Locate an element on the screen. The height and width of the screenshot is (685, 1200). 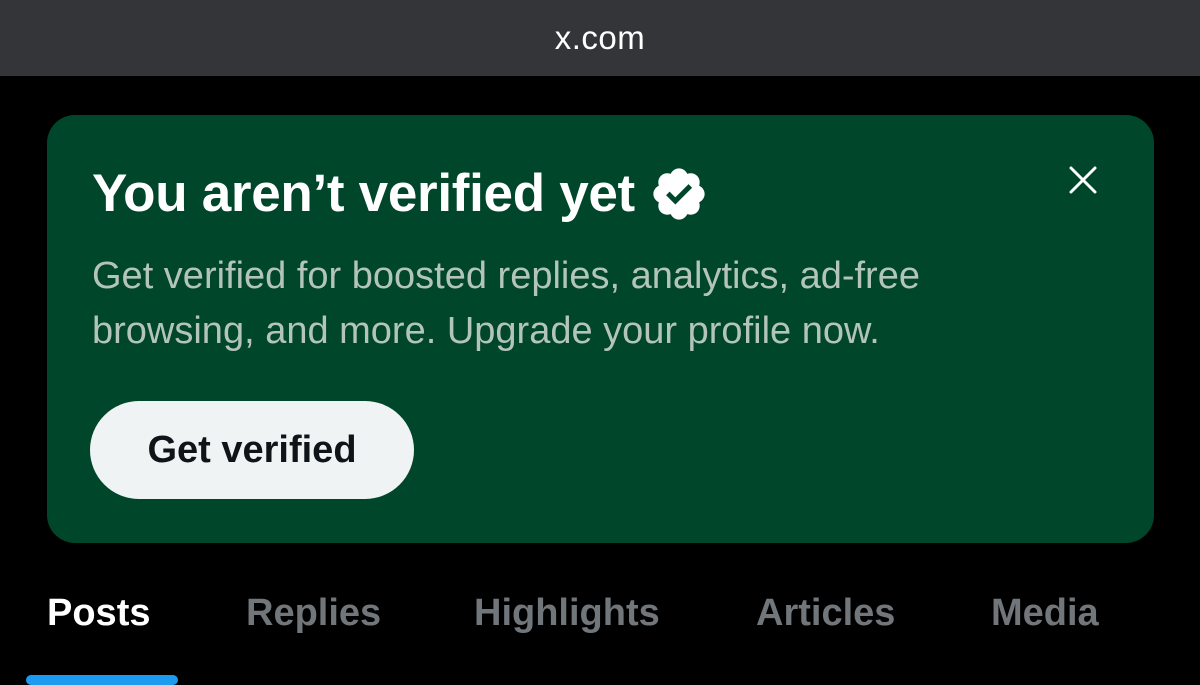
tab-posts: Posts is located at coordinates (98, 613).